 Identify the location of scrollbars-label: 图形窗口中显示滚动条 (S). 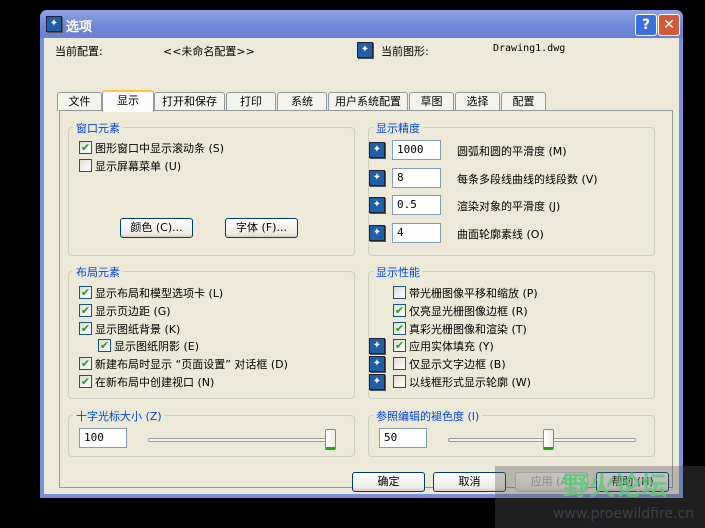
(160, 148).